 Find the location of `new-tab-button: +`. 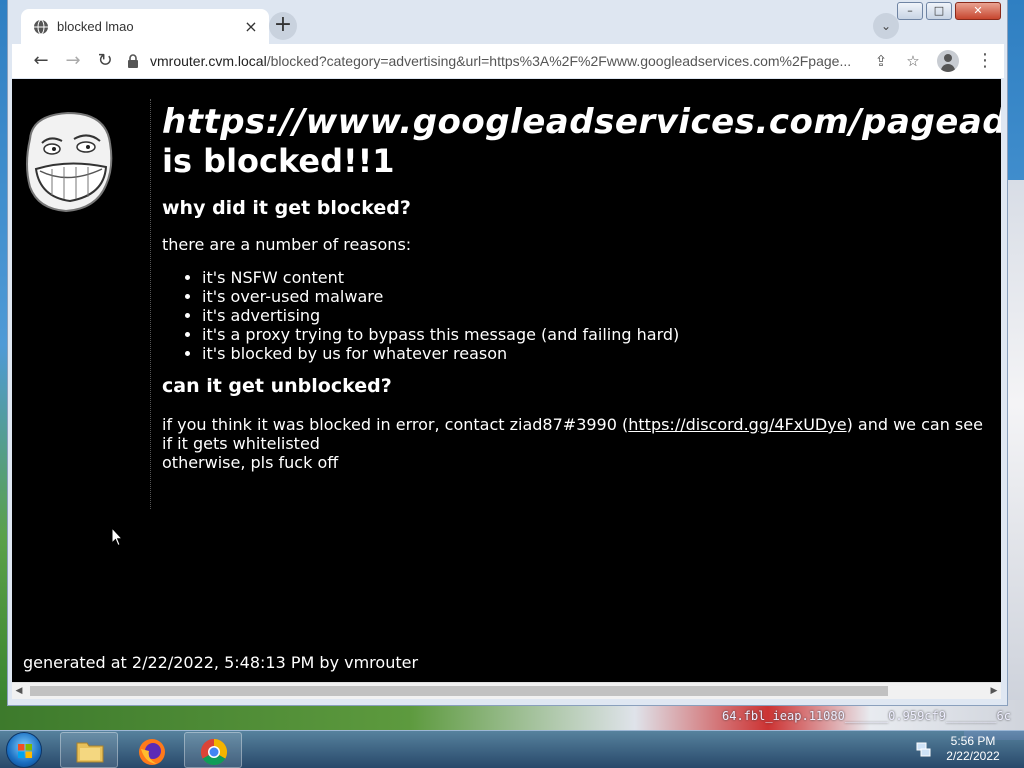

new-tab-button: + is located at coordinates (283, 26).